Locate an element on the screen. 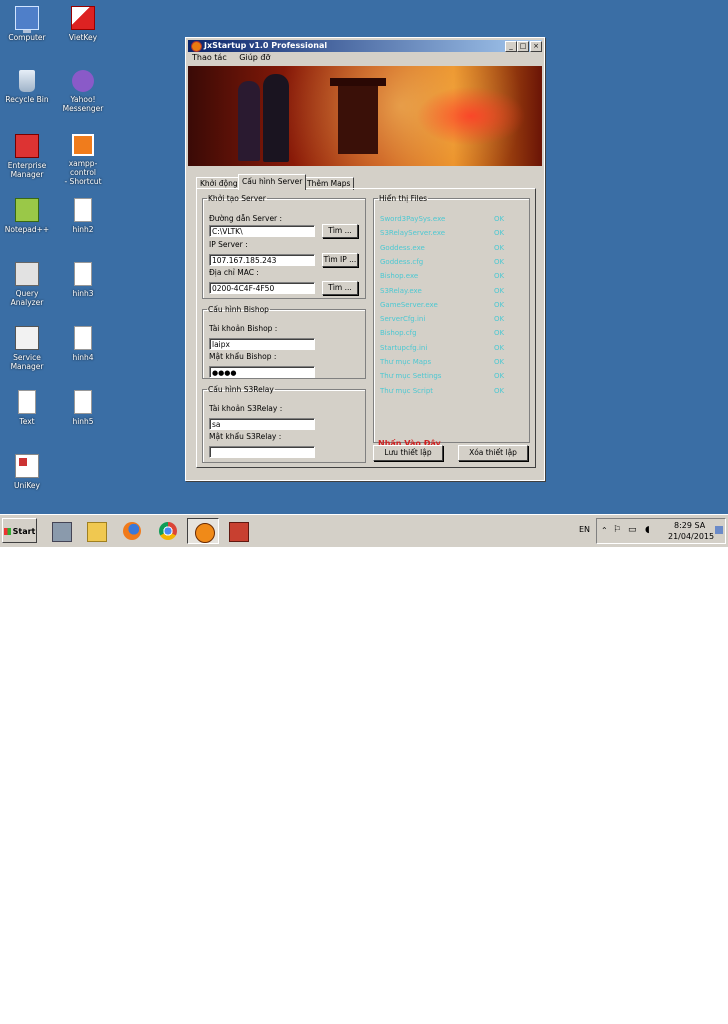  start-button: Start is located at coordinates (19, 530).